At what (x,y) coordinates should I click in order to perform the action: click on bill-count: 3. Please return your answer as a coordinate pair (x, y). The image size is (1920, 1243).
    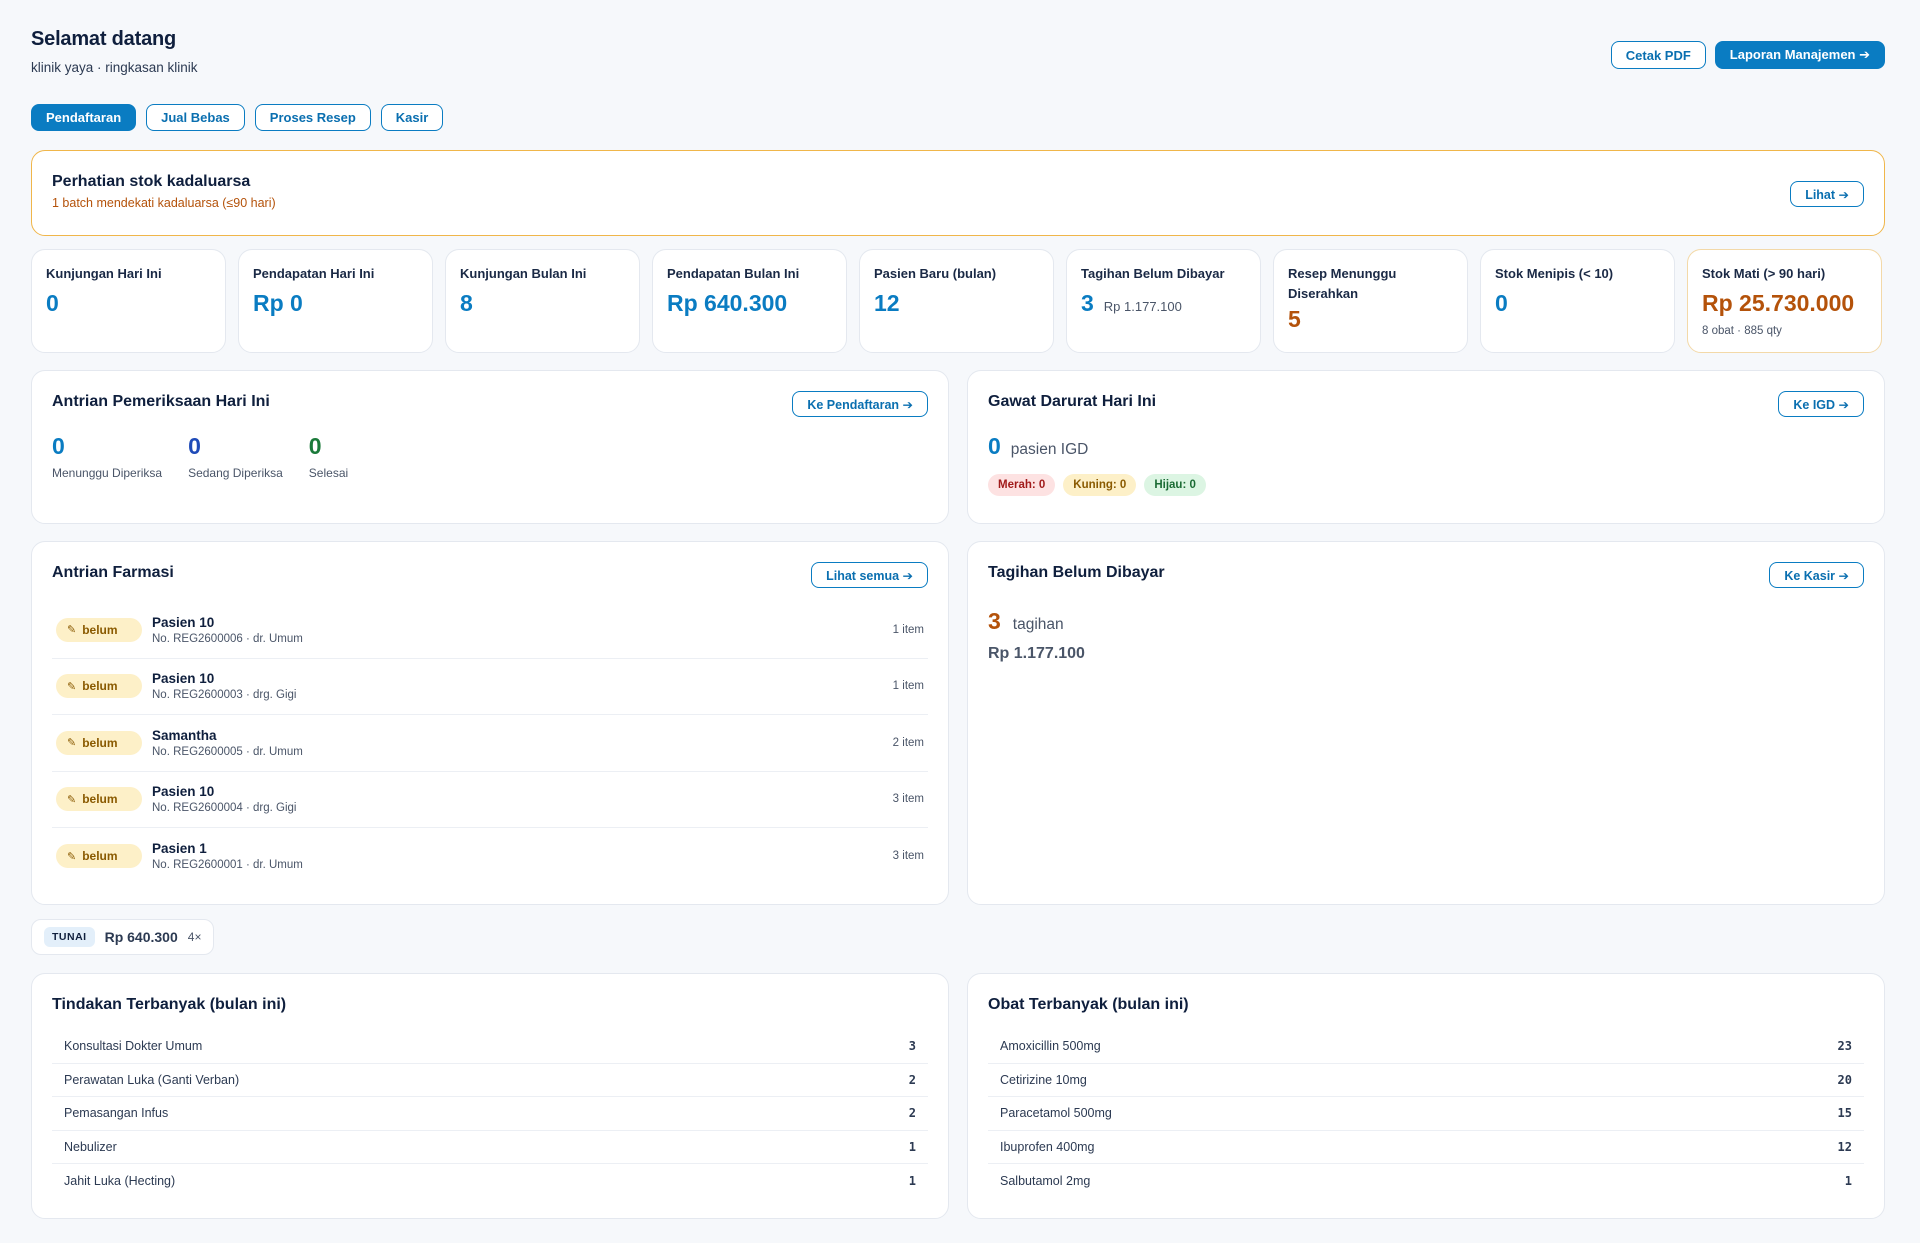
    Looking at the image, I should click on (994, 621).